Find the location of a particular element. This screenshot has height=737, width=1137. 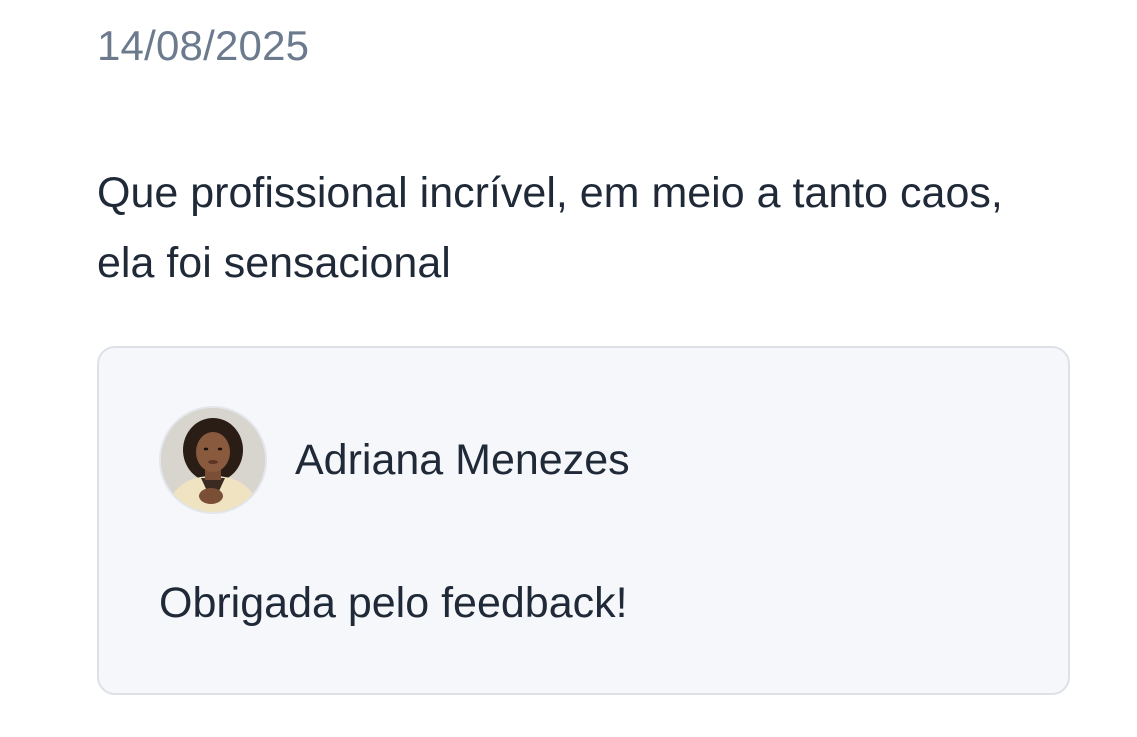

avatar is located at coordinates (213, 460).